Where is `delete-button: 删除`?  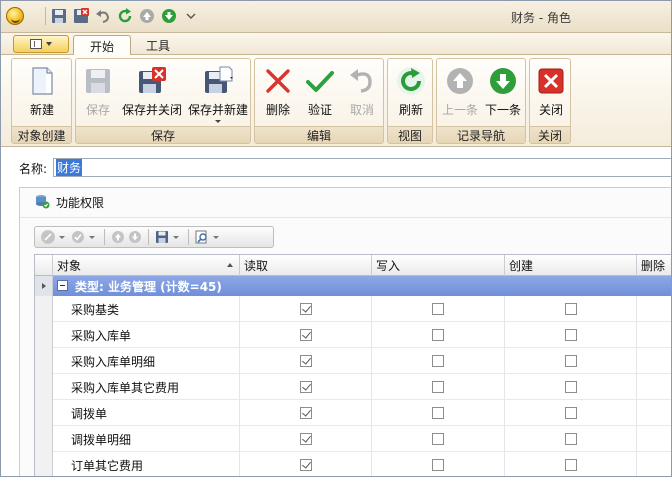 delete-button: 删除 is located at coordinates (278, 93).